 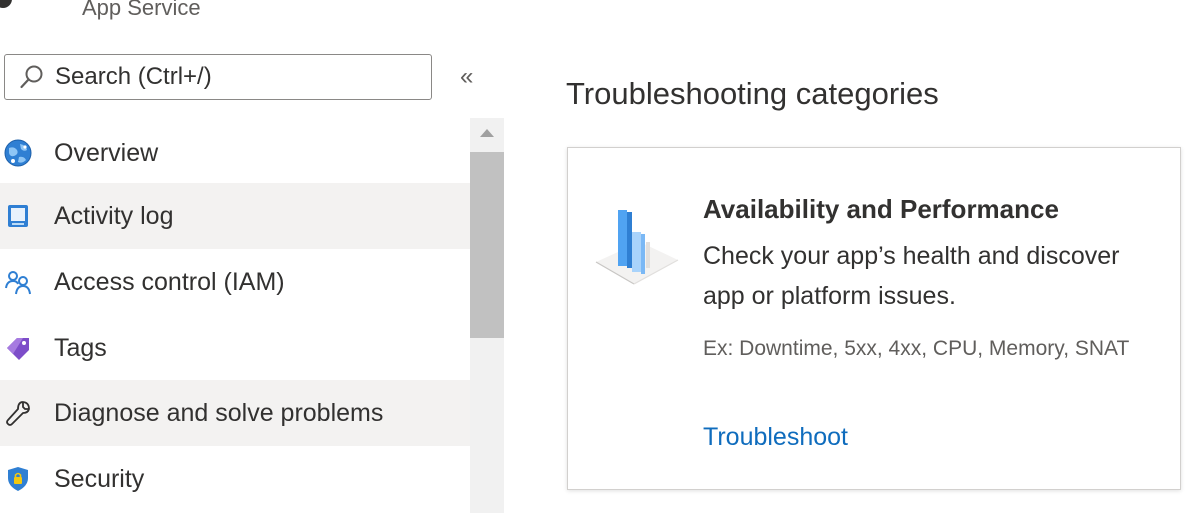 What do you see at coordinates (235, 77) in the screenshot?
I see `search-input` at bounding box center [235, 77].